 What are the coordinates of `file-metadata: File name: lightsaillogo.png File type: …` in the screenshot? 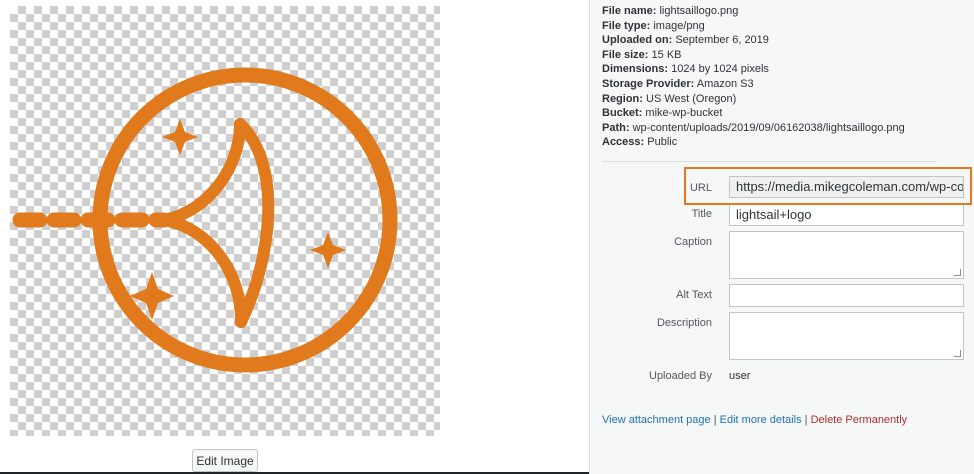 It's located at (753, 77).